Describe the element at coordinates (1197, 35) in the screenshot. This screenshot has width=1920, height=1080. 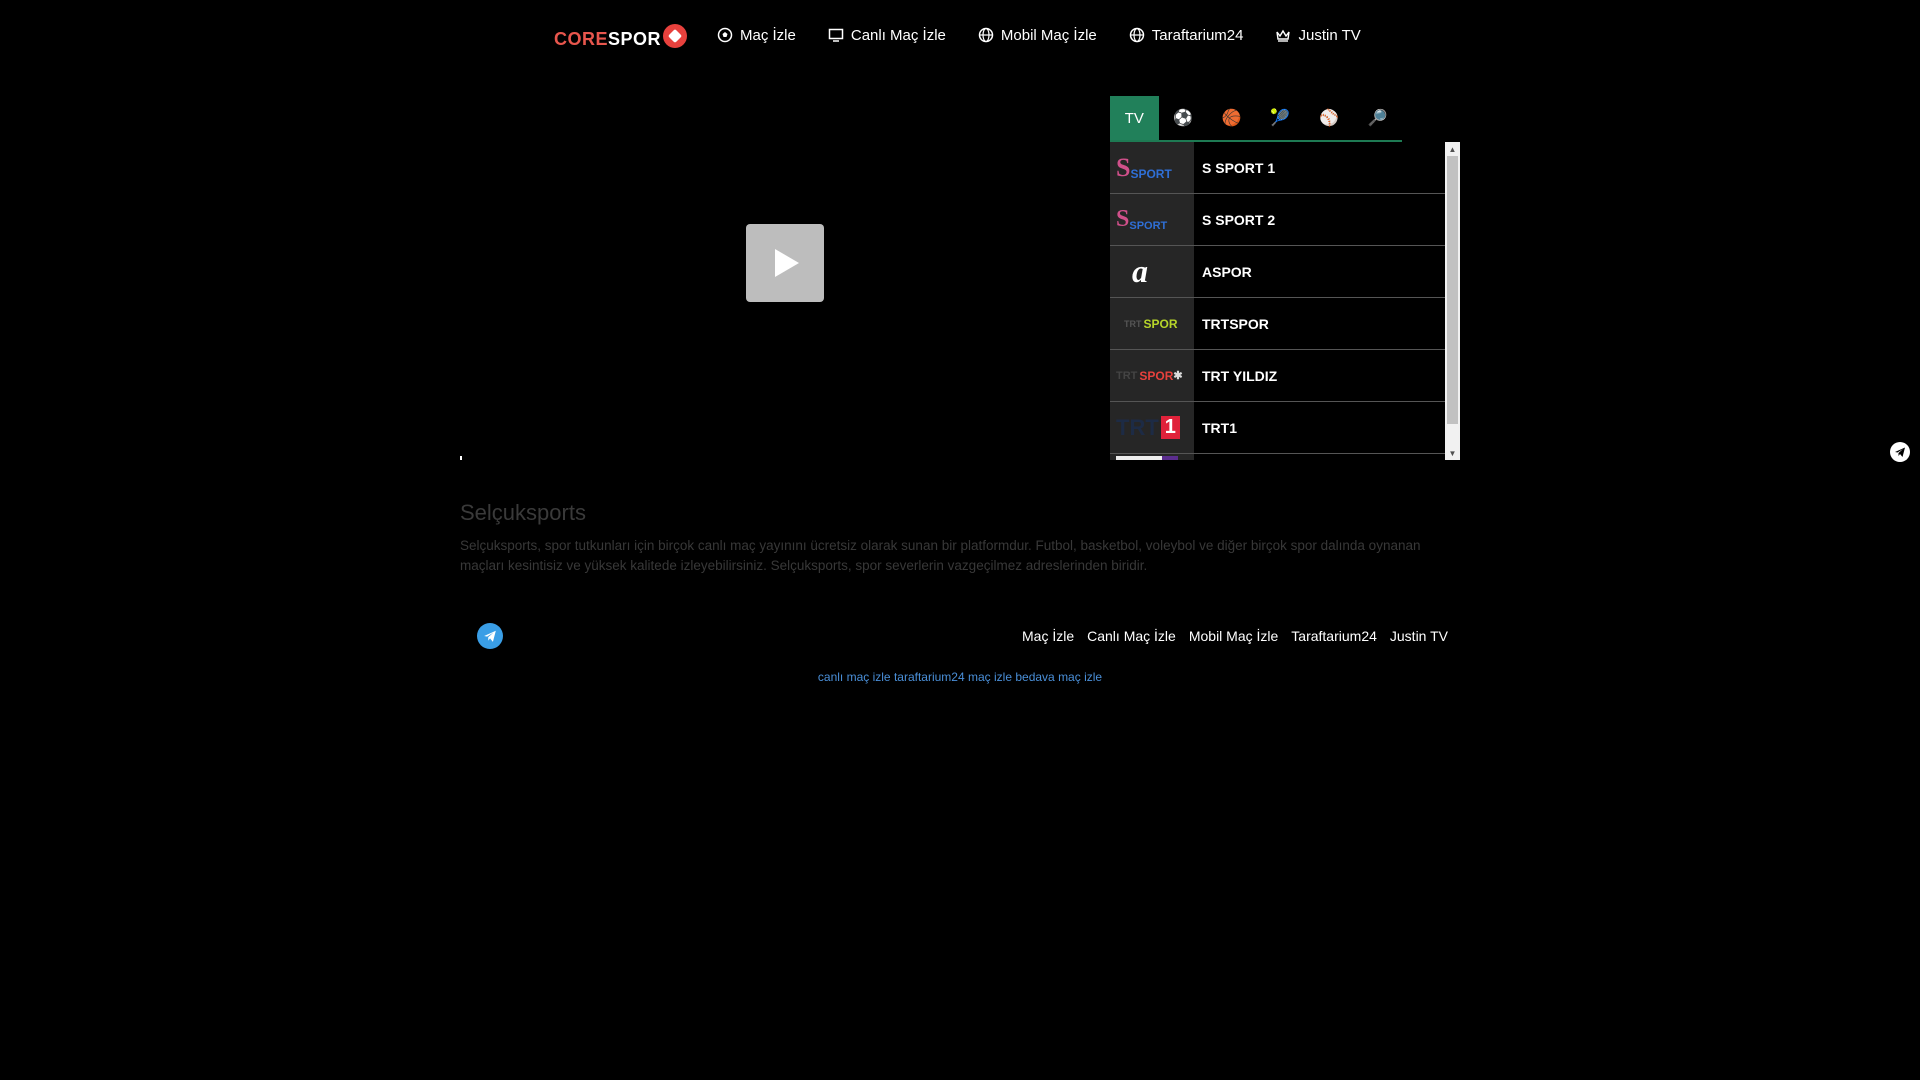
I see `nav-item-label: Taraftarium24` at that location.